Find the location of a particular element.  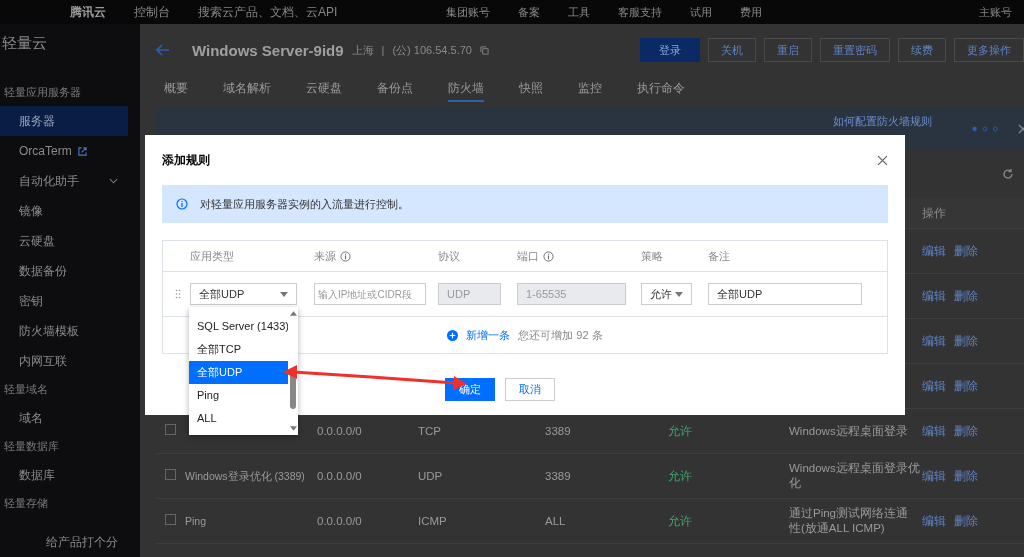

column-header: 协议 is located at coordinates (449, 256).